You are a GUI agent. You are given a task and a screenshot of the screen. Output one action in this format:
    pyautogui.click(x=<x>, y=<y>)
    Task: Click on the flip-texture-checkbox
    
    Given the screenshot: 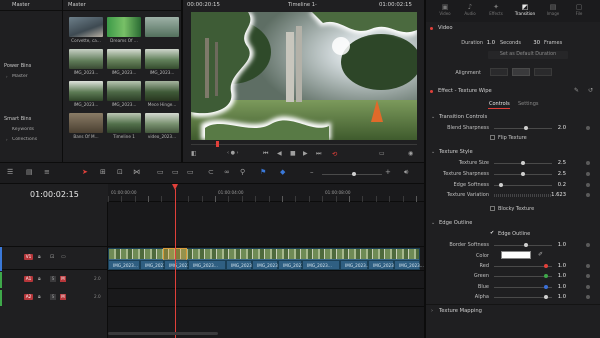 What is the action you would take?
    pyautogui.click(x=492, y=137)
    